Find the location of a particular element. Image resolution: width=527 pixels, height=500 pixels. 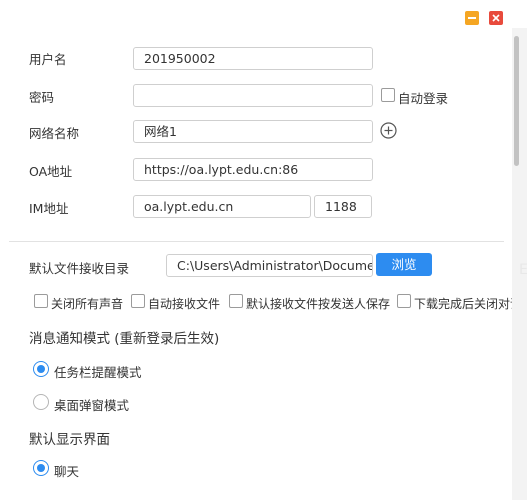

password-input is located at coordinates (253, 95).